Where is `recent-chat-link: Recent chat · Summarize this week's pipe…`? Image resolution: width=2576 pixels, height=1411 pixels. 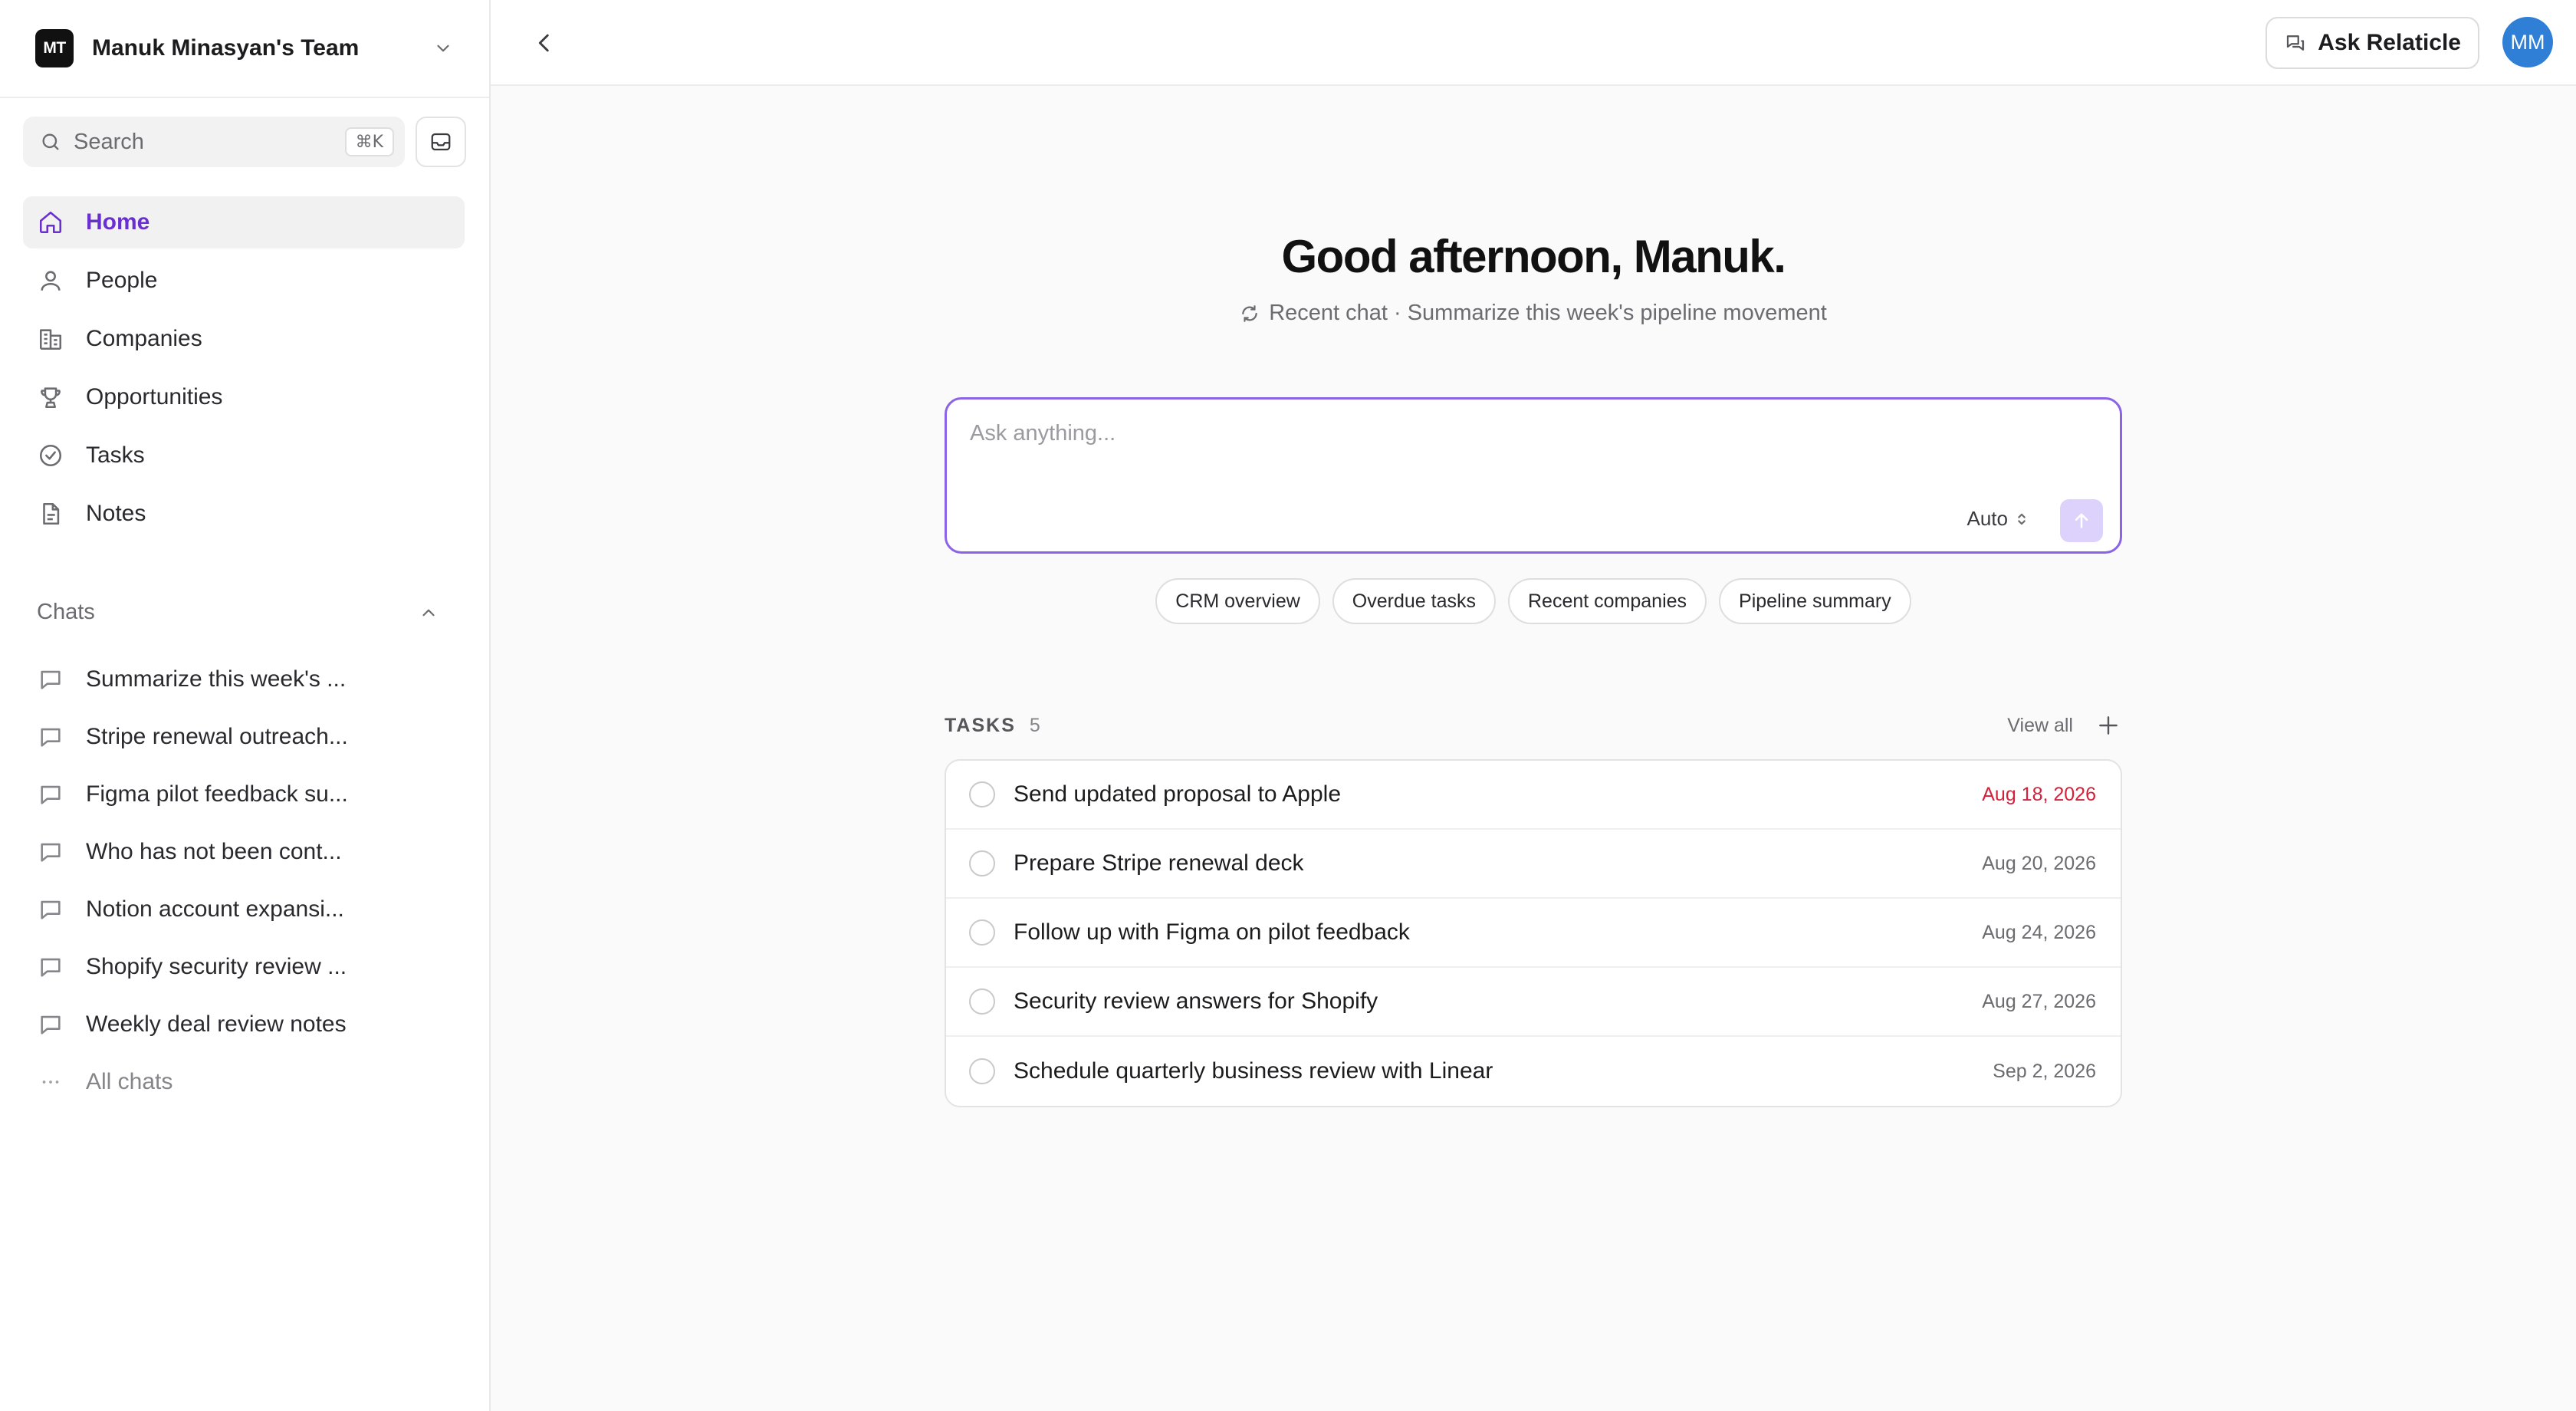 recent-chat-link: Recent chat · Summarize this week's pipe… is located at coordinates (1533, 314).